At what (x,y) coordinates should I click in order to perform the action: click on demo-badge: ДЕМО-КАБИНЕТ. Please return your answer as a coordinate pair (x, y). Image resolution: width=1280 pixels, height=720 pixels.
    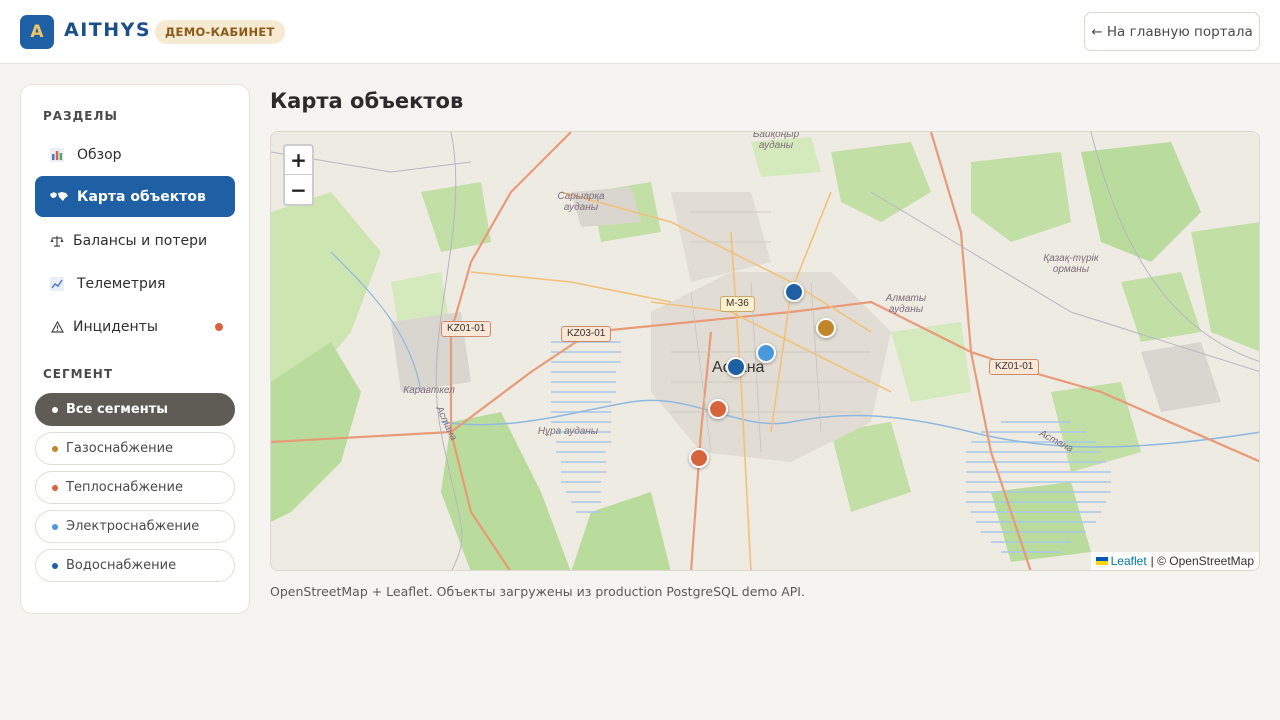
    Looking at the image, I should click on (220, 32).